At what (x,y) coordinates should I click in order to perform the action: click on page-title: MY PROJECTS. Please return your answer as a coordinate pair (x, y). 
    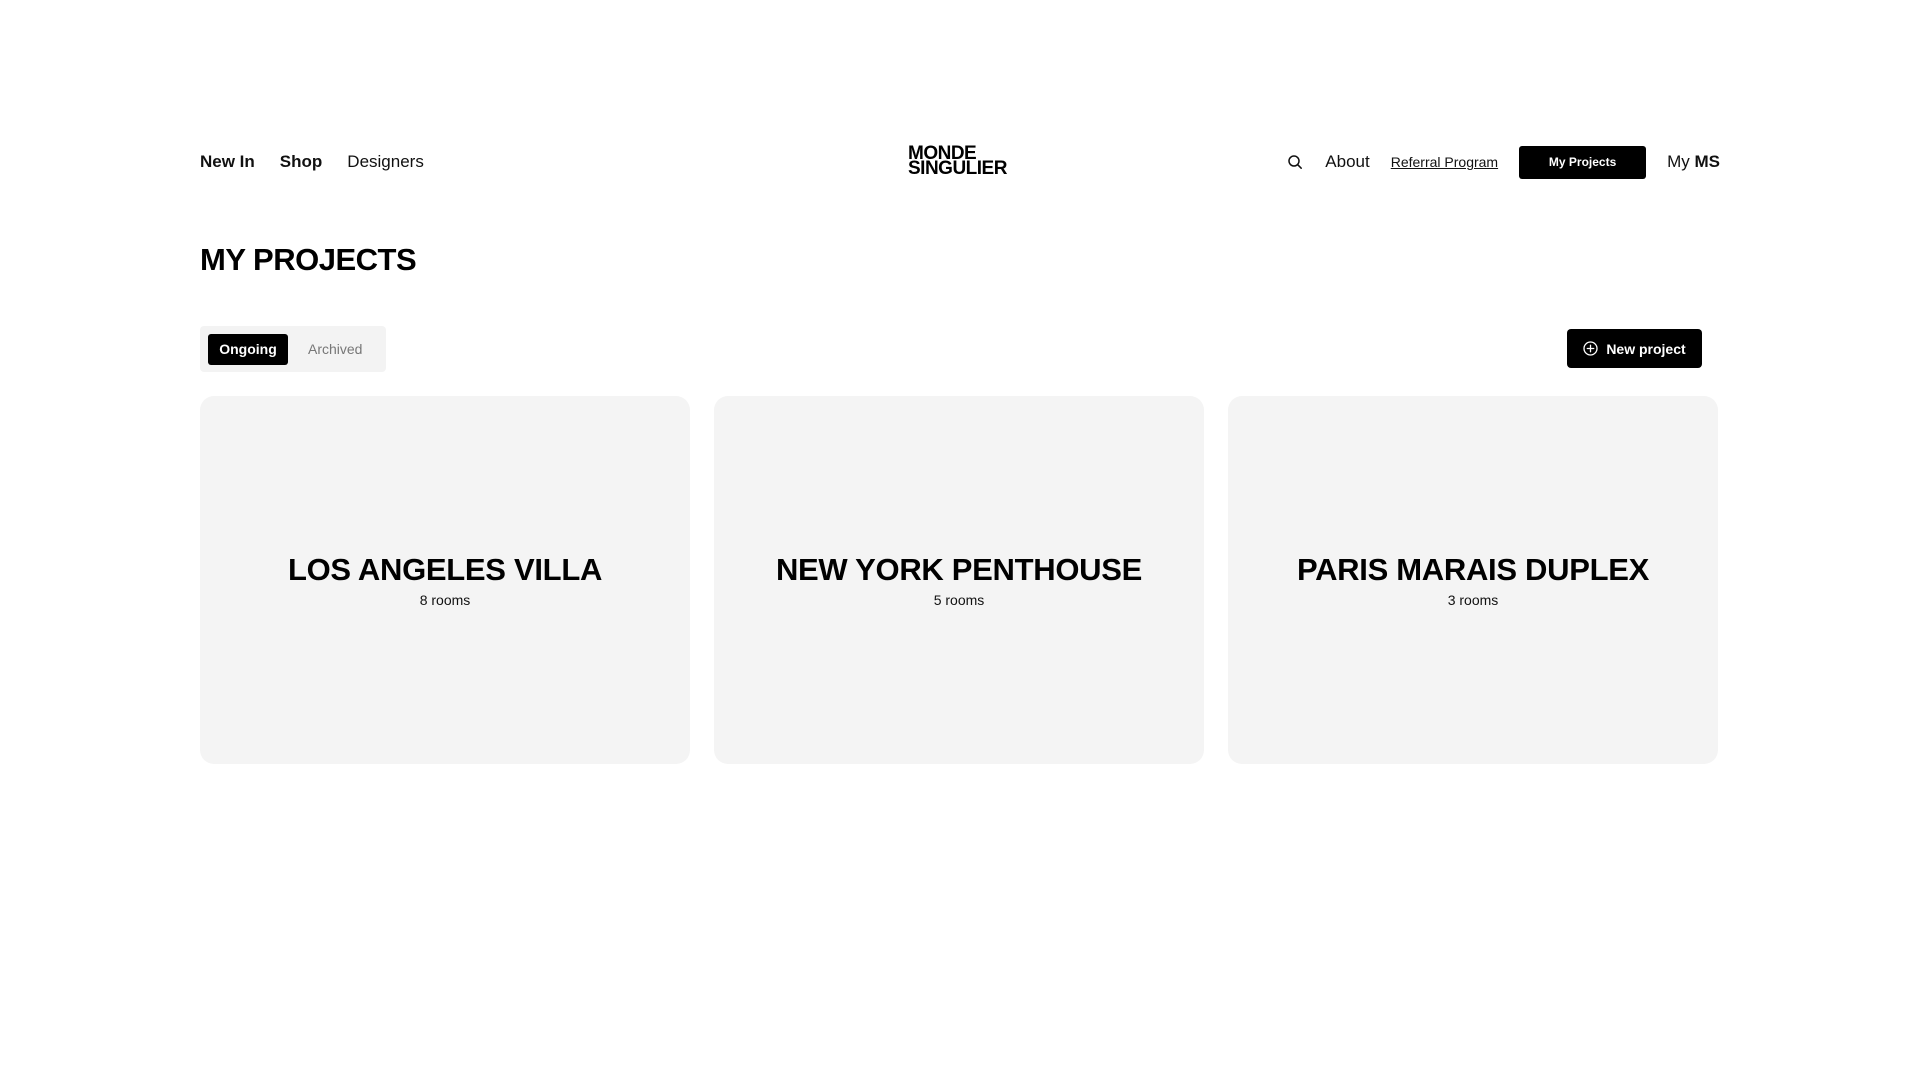
    Looking at the image, I should click on (308, 259).